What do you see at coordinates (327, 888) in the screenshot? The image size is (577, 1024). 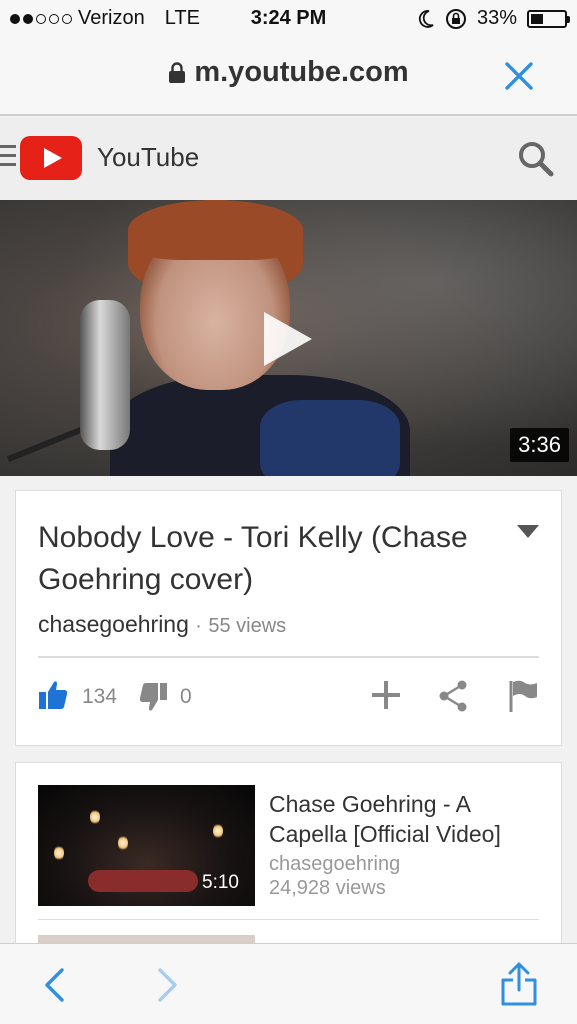 I see `related-video-views: 24,928 views` at bounding box center [327, 888].